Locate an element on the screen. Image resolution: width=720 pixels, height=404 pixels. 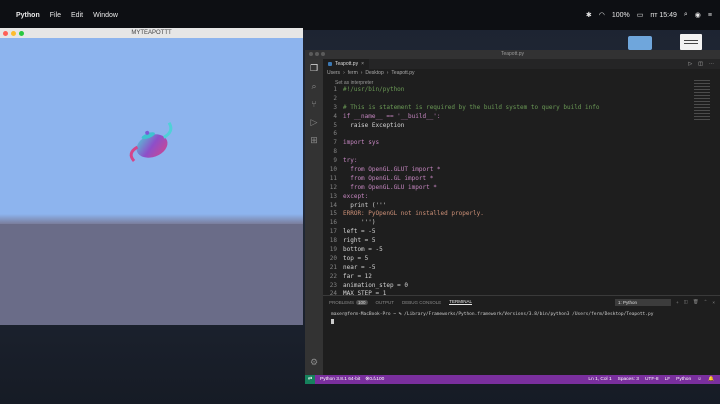
menu-edit: Edit is located at coordinates (77, 15).